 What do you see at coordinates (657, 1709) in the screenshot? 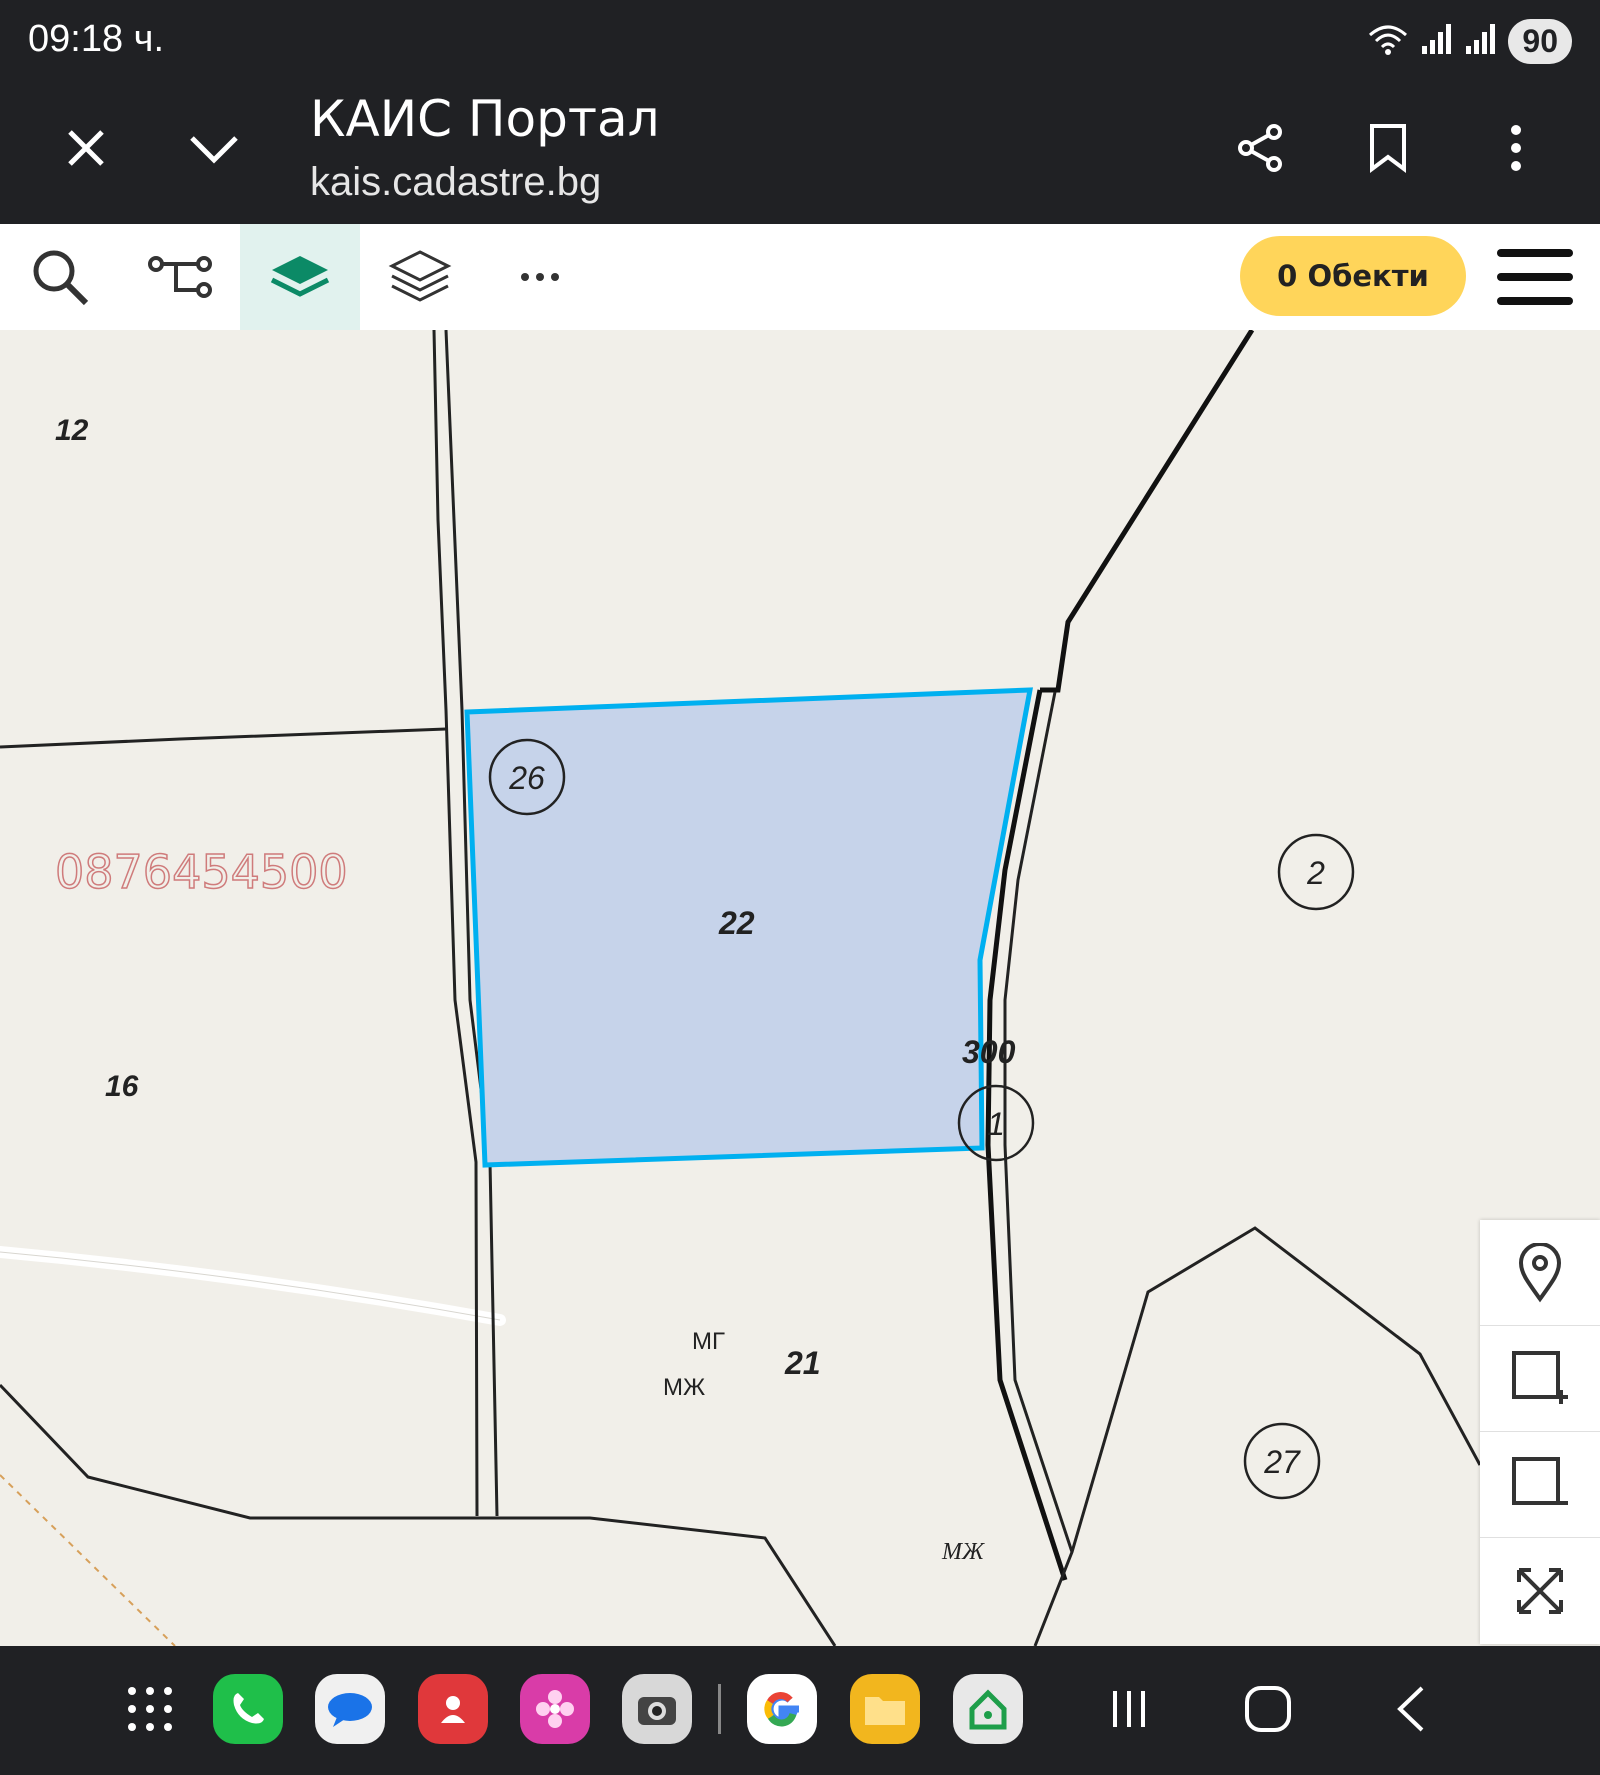
I see `camera-app-icon` at bounding box center [657, 1709].